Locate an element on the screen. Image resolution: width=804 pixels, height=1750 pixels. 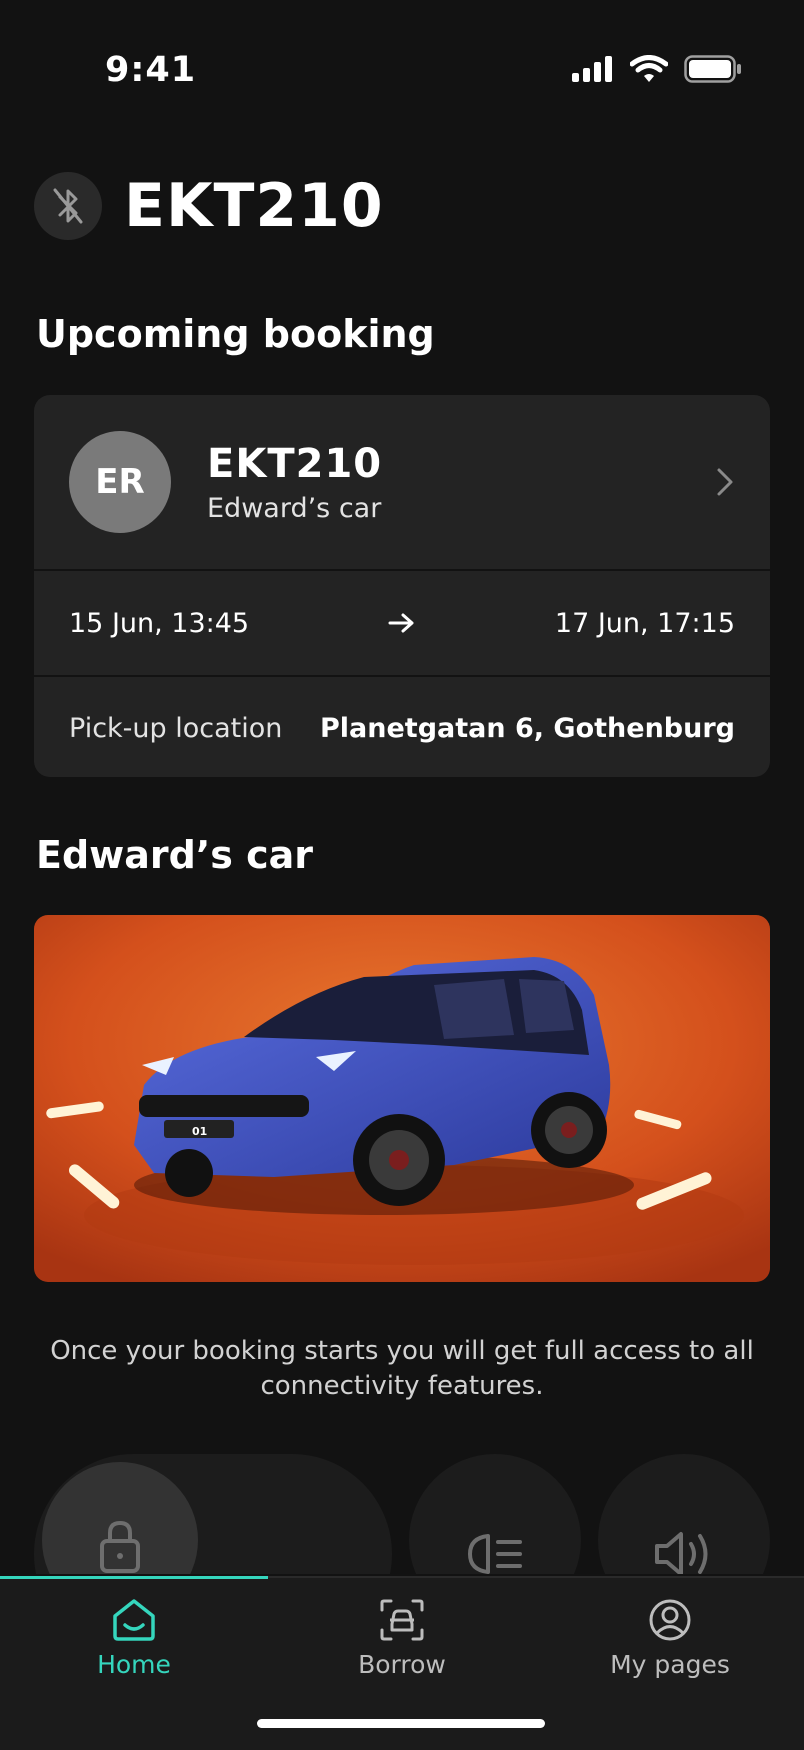
signal-icon is located at coordinates (592, 69).